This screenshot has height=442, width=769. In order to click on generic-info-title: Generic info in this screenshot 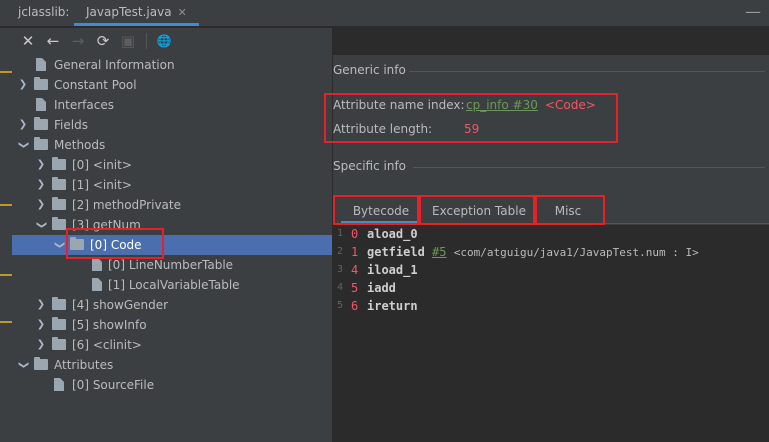, I will do `click(369, 70)`.